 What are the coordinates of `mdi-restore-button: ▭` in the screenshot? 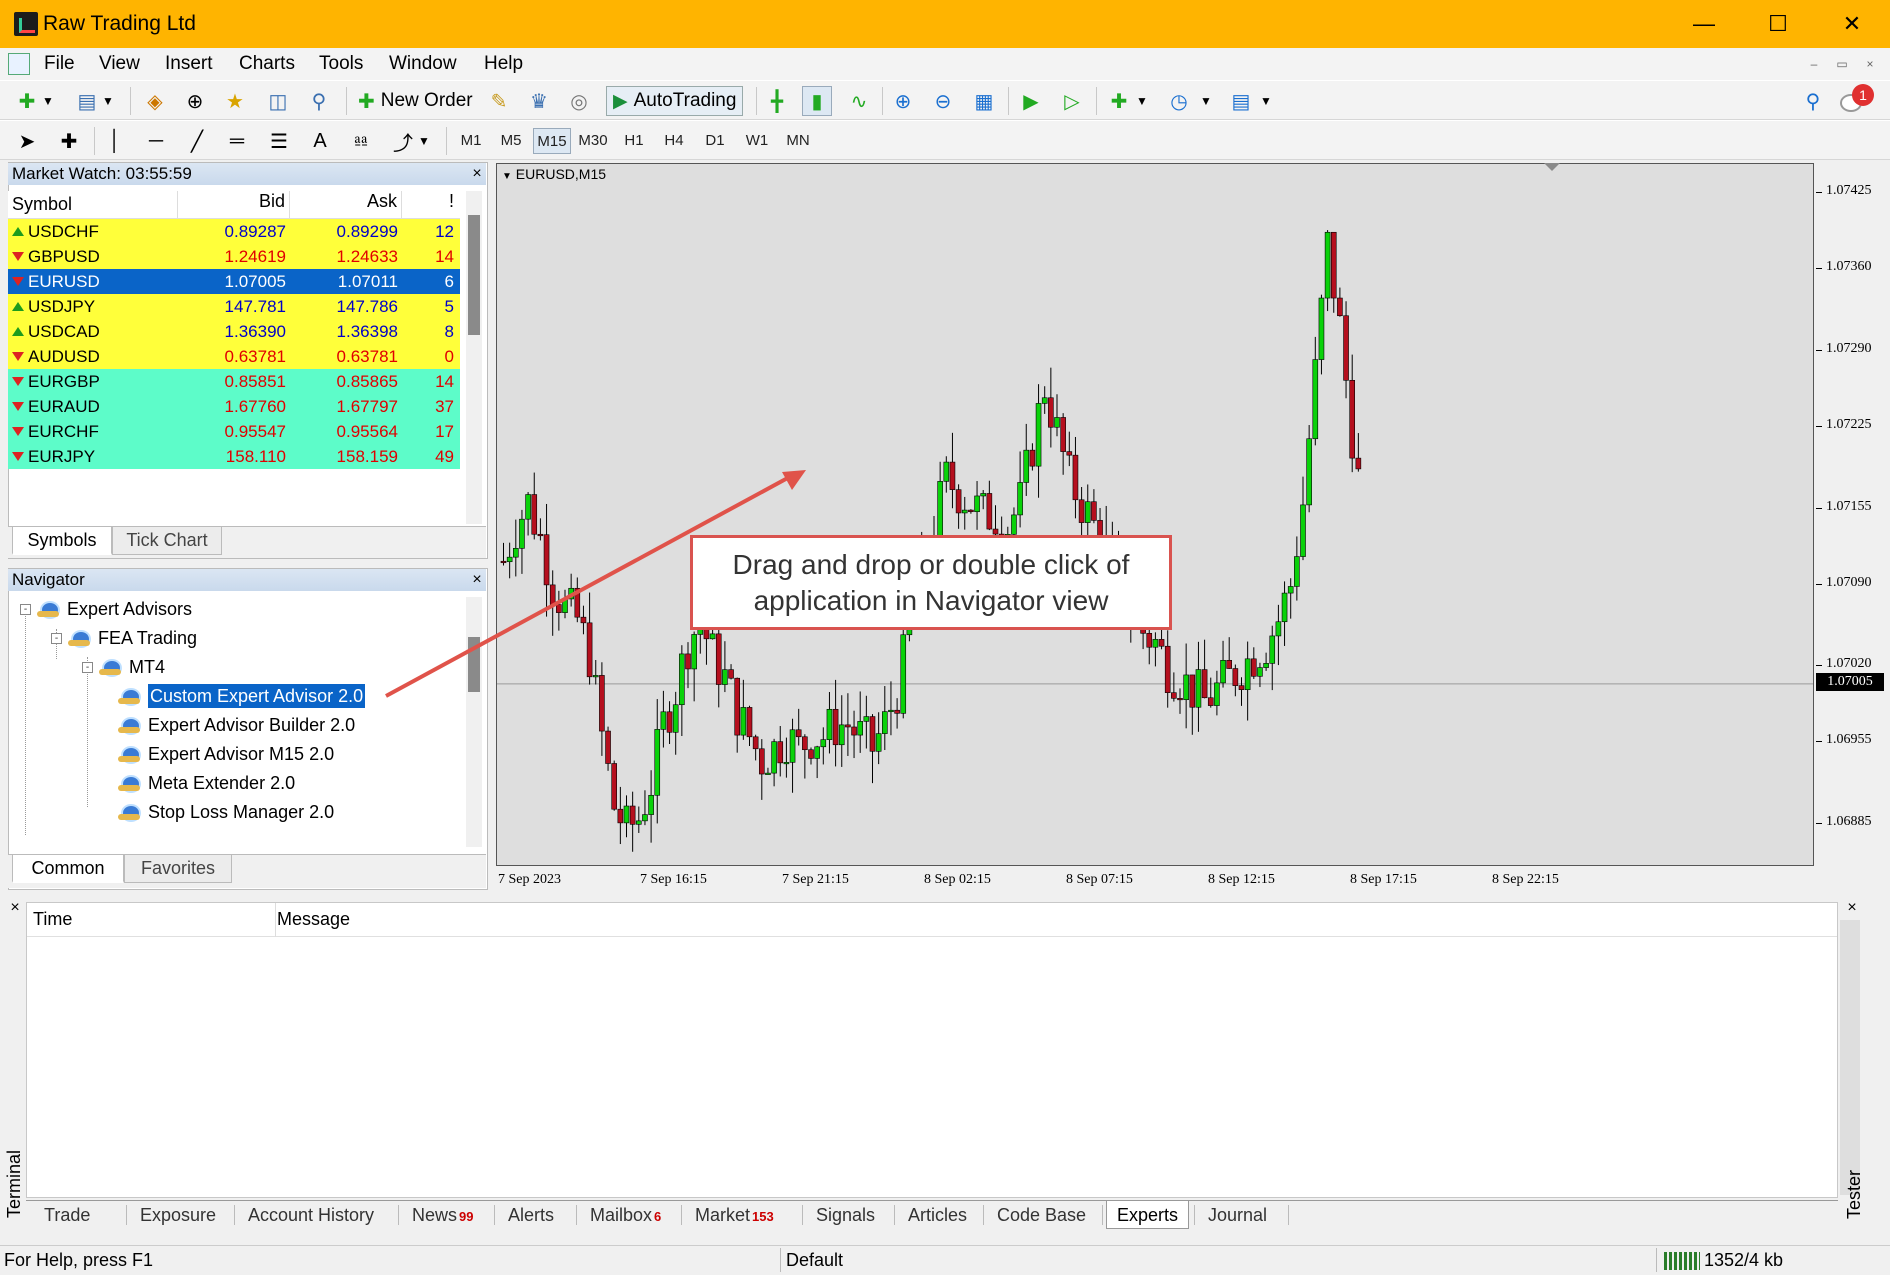 It's located at (1842, 64).